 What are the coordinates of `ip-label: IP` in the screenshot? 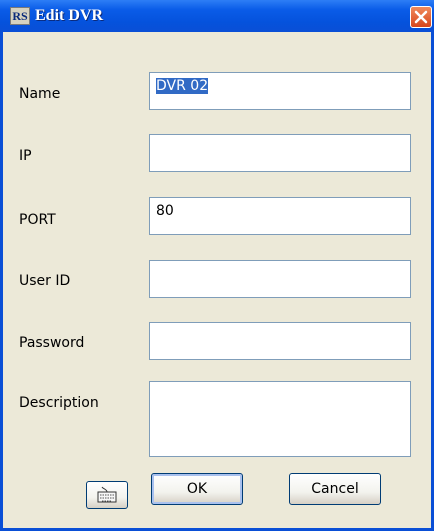 It's located at (25, 156).